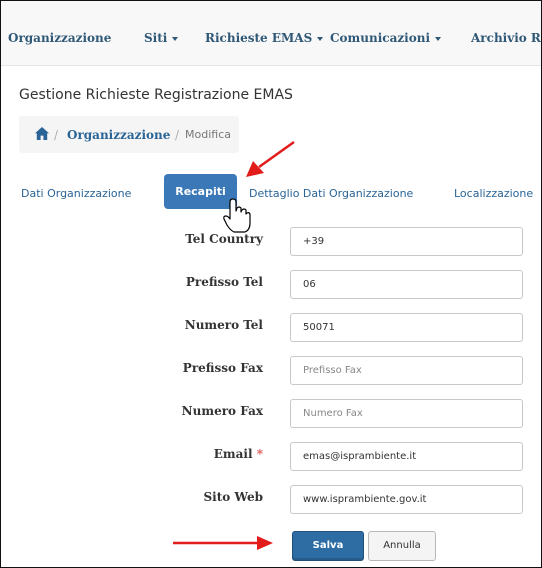 The width and height of the screenshot is (542, 568). Describe the element at coordinates (233, 454) in the screenshot. I see `email-label-text: Email` at that location.